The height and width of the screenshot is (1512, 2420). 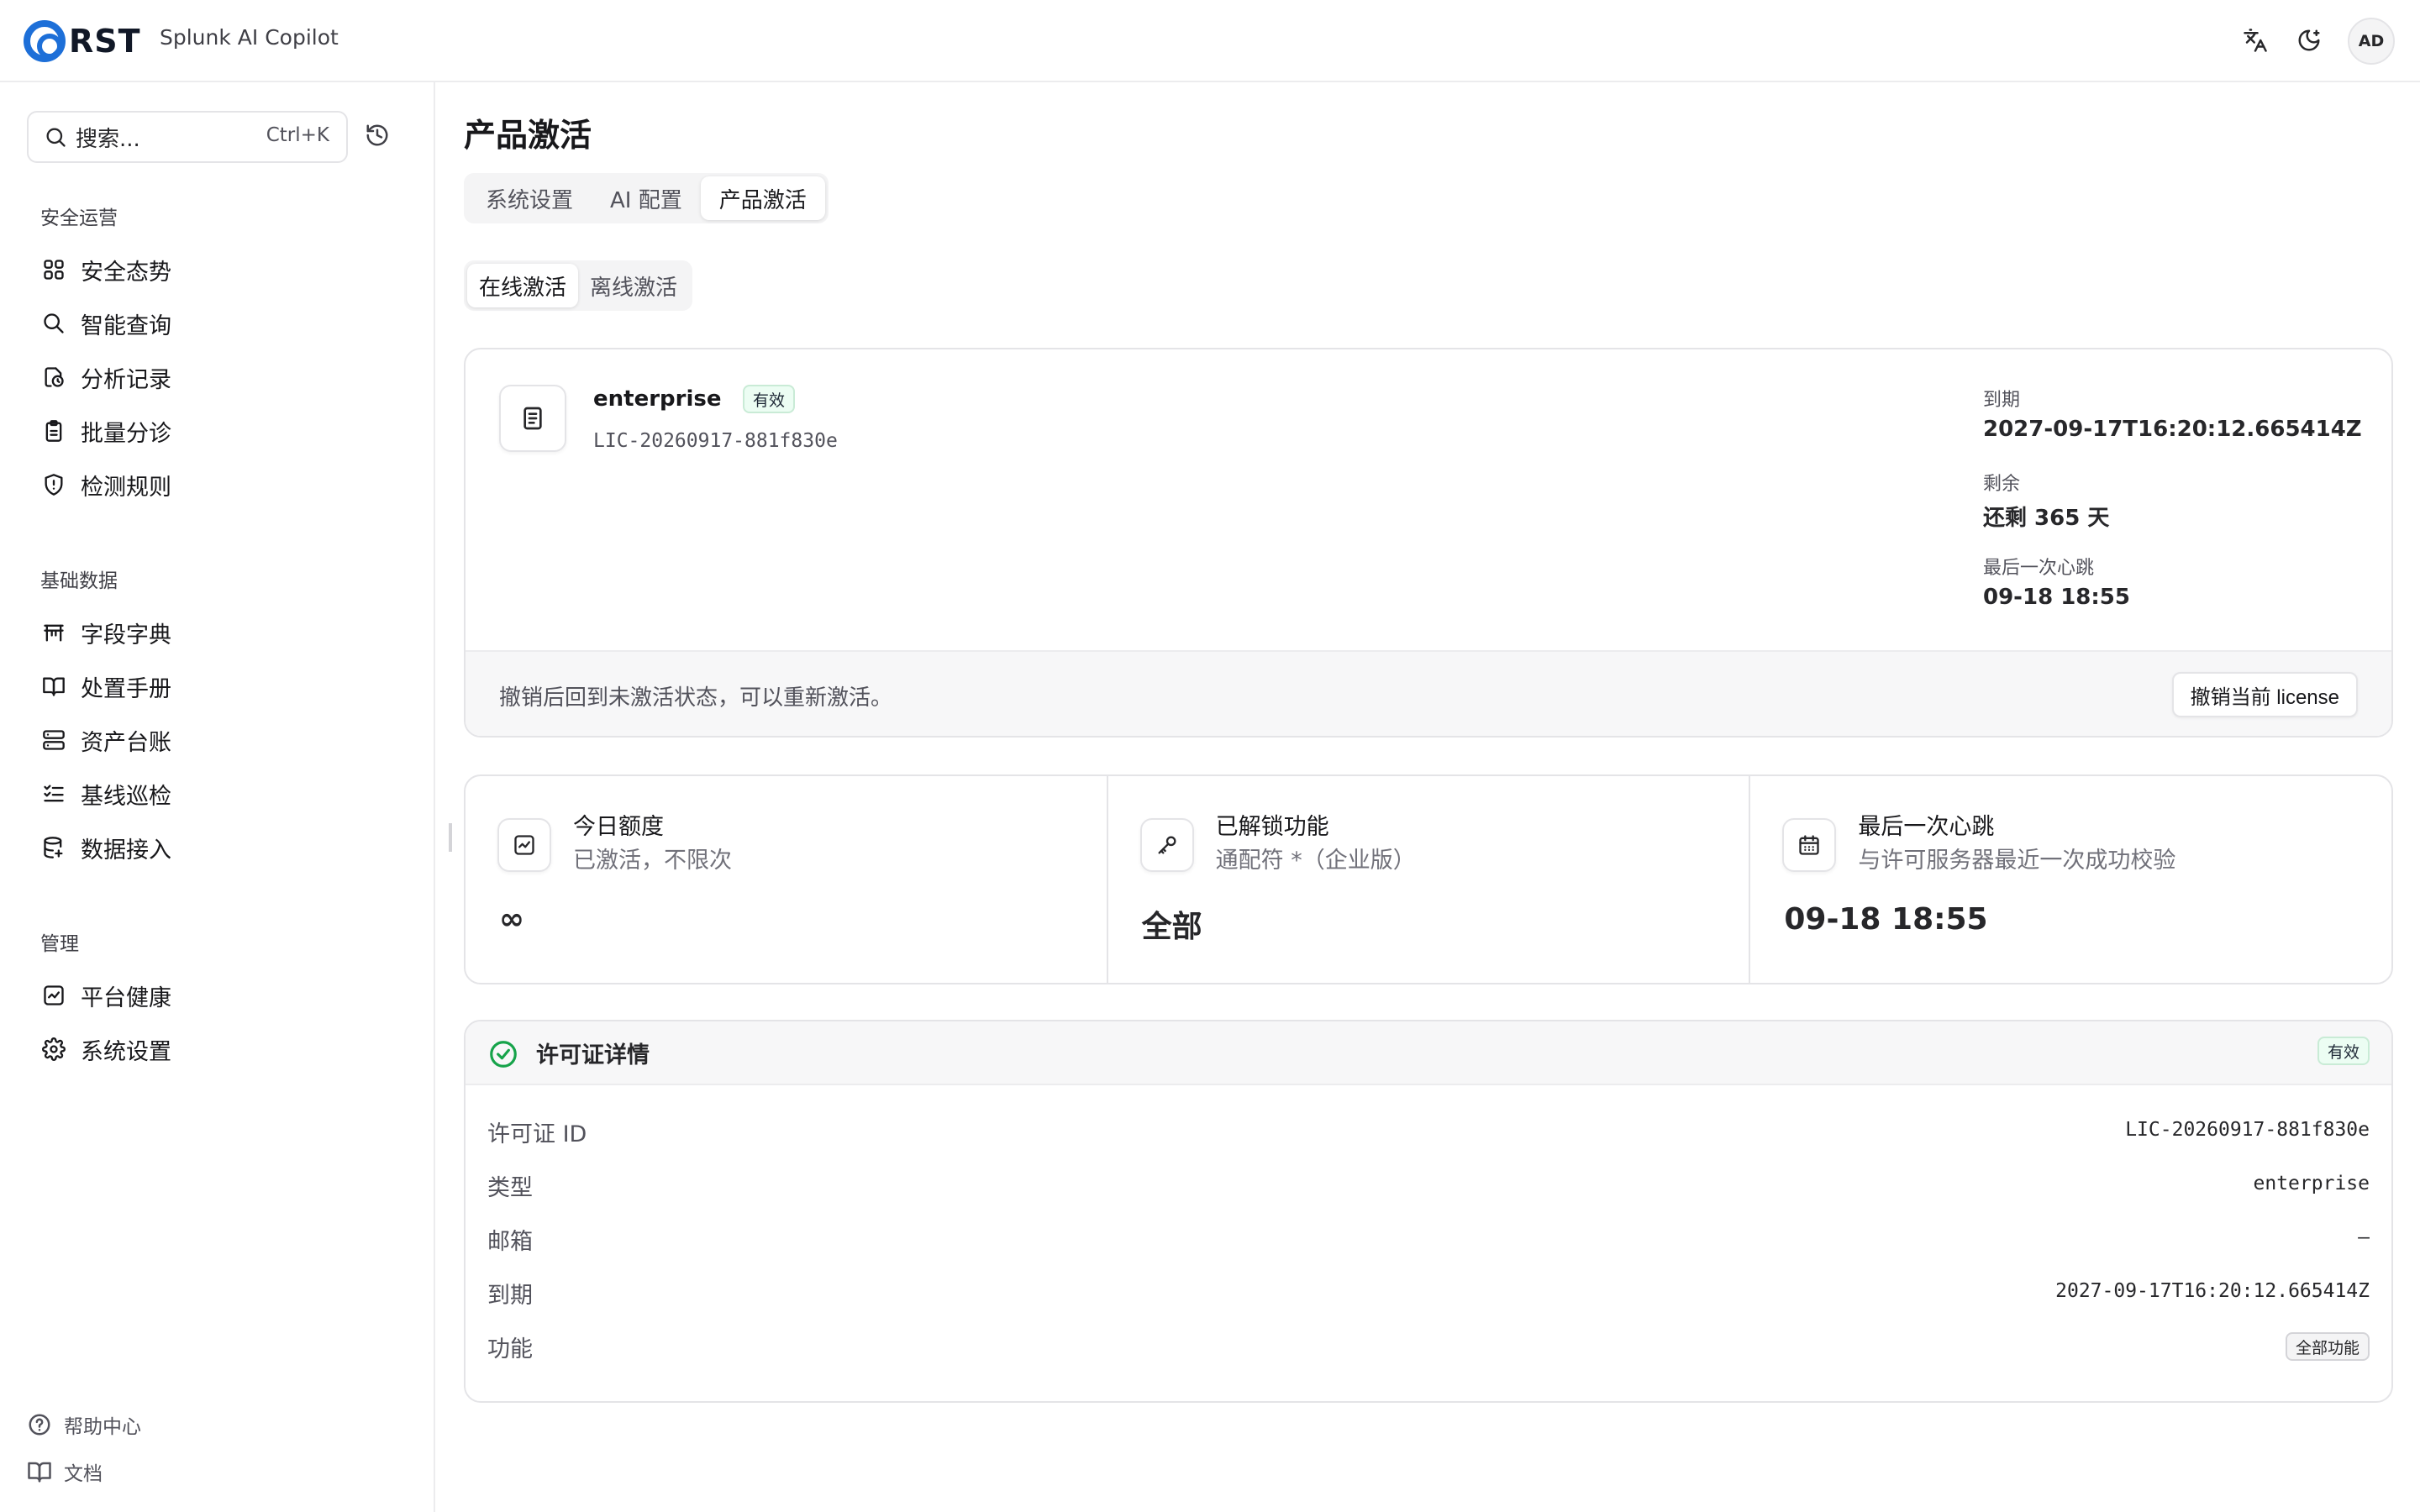 I want to click on search-input: 搜索... Ctrl+K, so click(x=187, y=137).